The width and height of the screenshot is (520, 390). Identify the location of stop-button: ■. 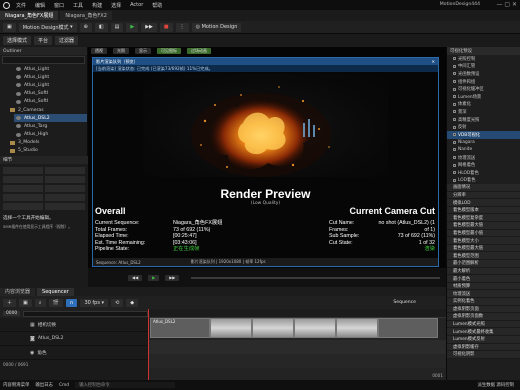
(166, 27).